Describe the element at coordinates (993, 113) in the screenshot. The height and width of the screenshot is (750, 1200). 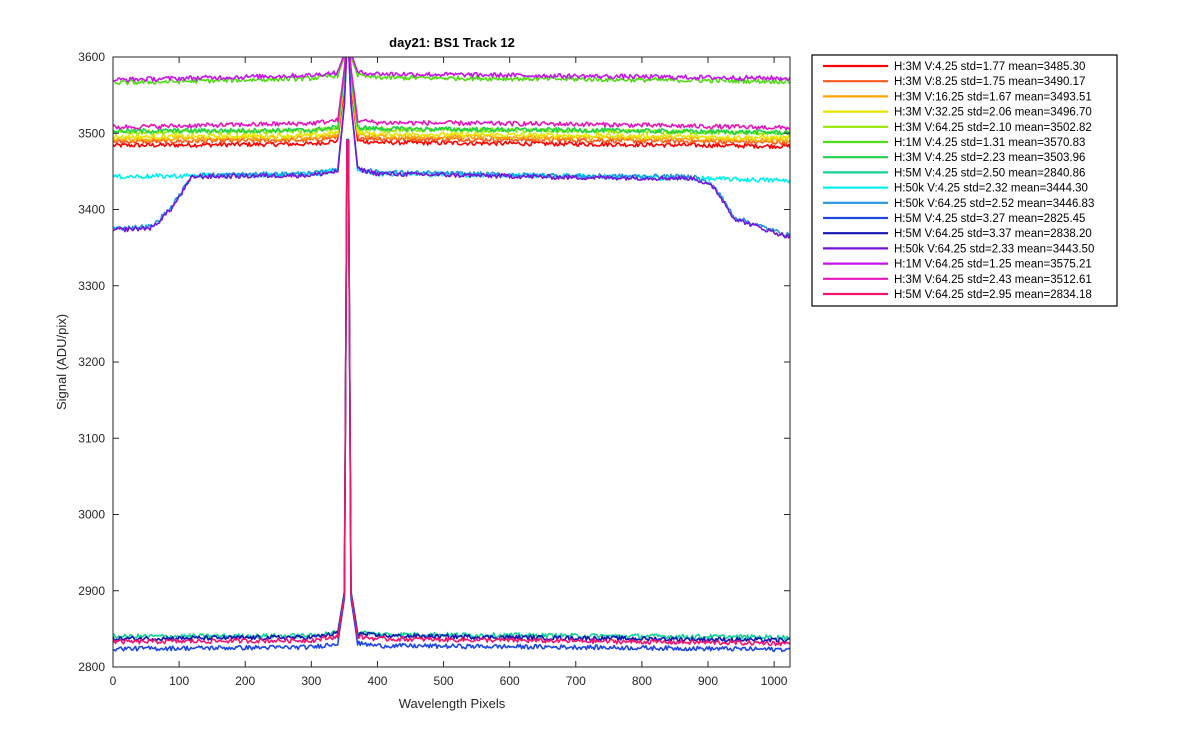
I see `legend-label: H:3M V:32.25 std=2.06 mean=3496.70` at that location.